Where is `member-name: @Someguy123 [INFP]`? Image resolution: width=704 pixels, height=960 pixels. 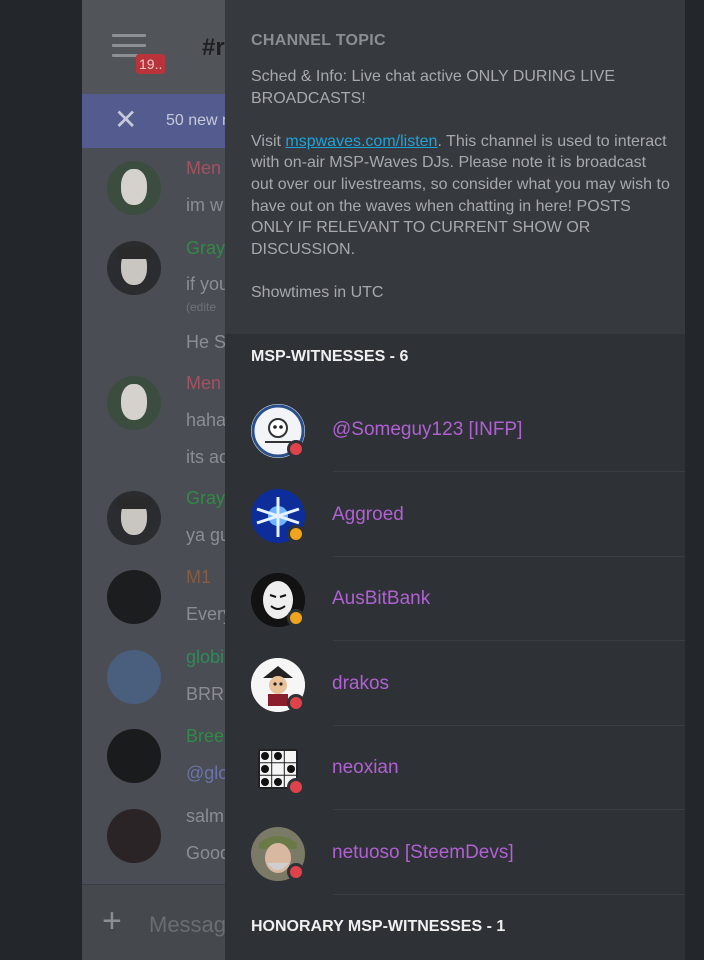 member-name: @Someguy123 [INFP] is located at coordinates (427, 430).